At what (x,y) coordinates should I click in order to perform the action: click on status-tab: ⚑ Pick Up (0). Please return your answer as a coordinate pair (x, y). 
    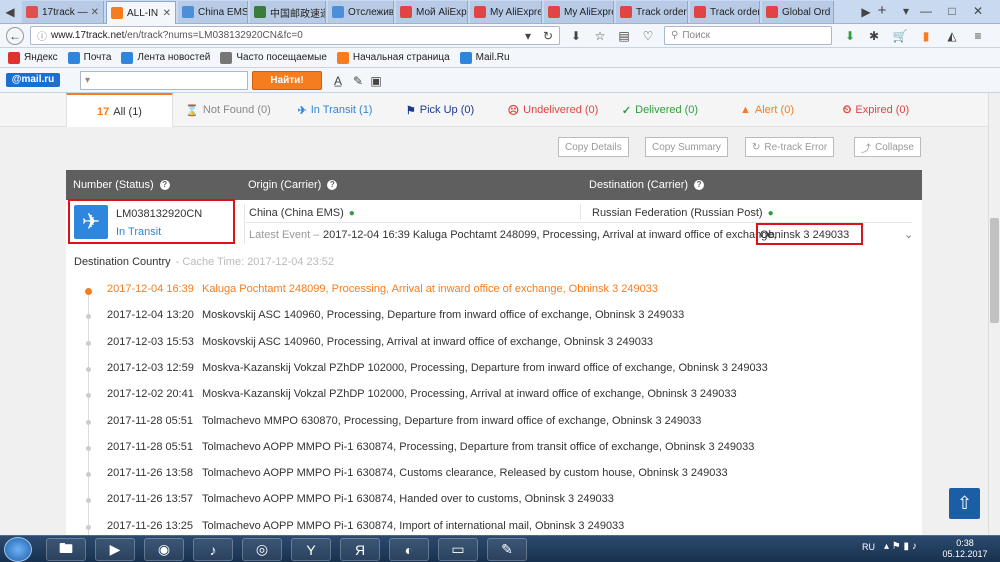
    Looking at the image, I should click on (440, 110).